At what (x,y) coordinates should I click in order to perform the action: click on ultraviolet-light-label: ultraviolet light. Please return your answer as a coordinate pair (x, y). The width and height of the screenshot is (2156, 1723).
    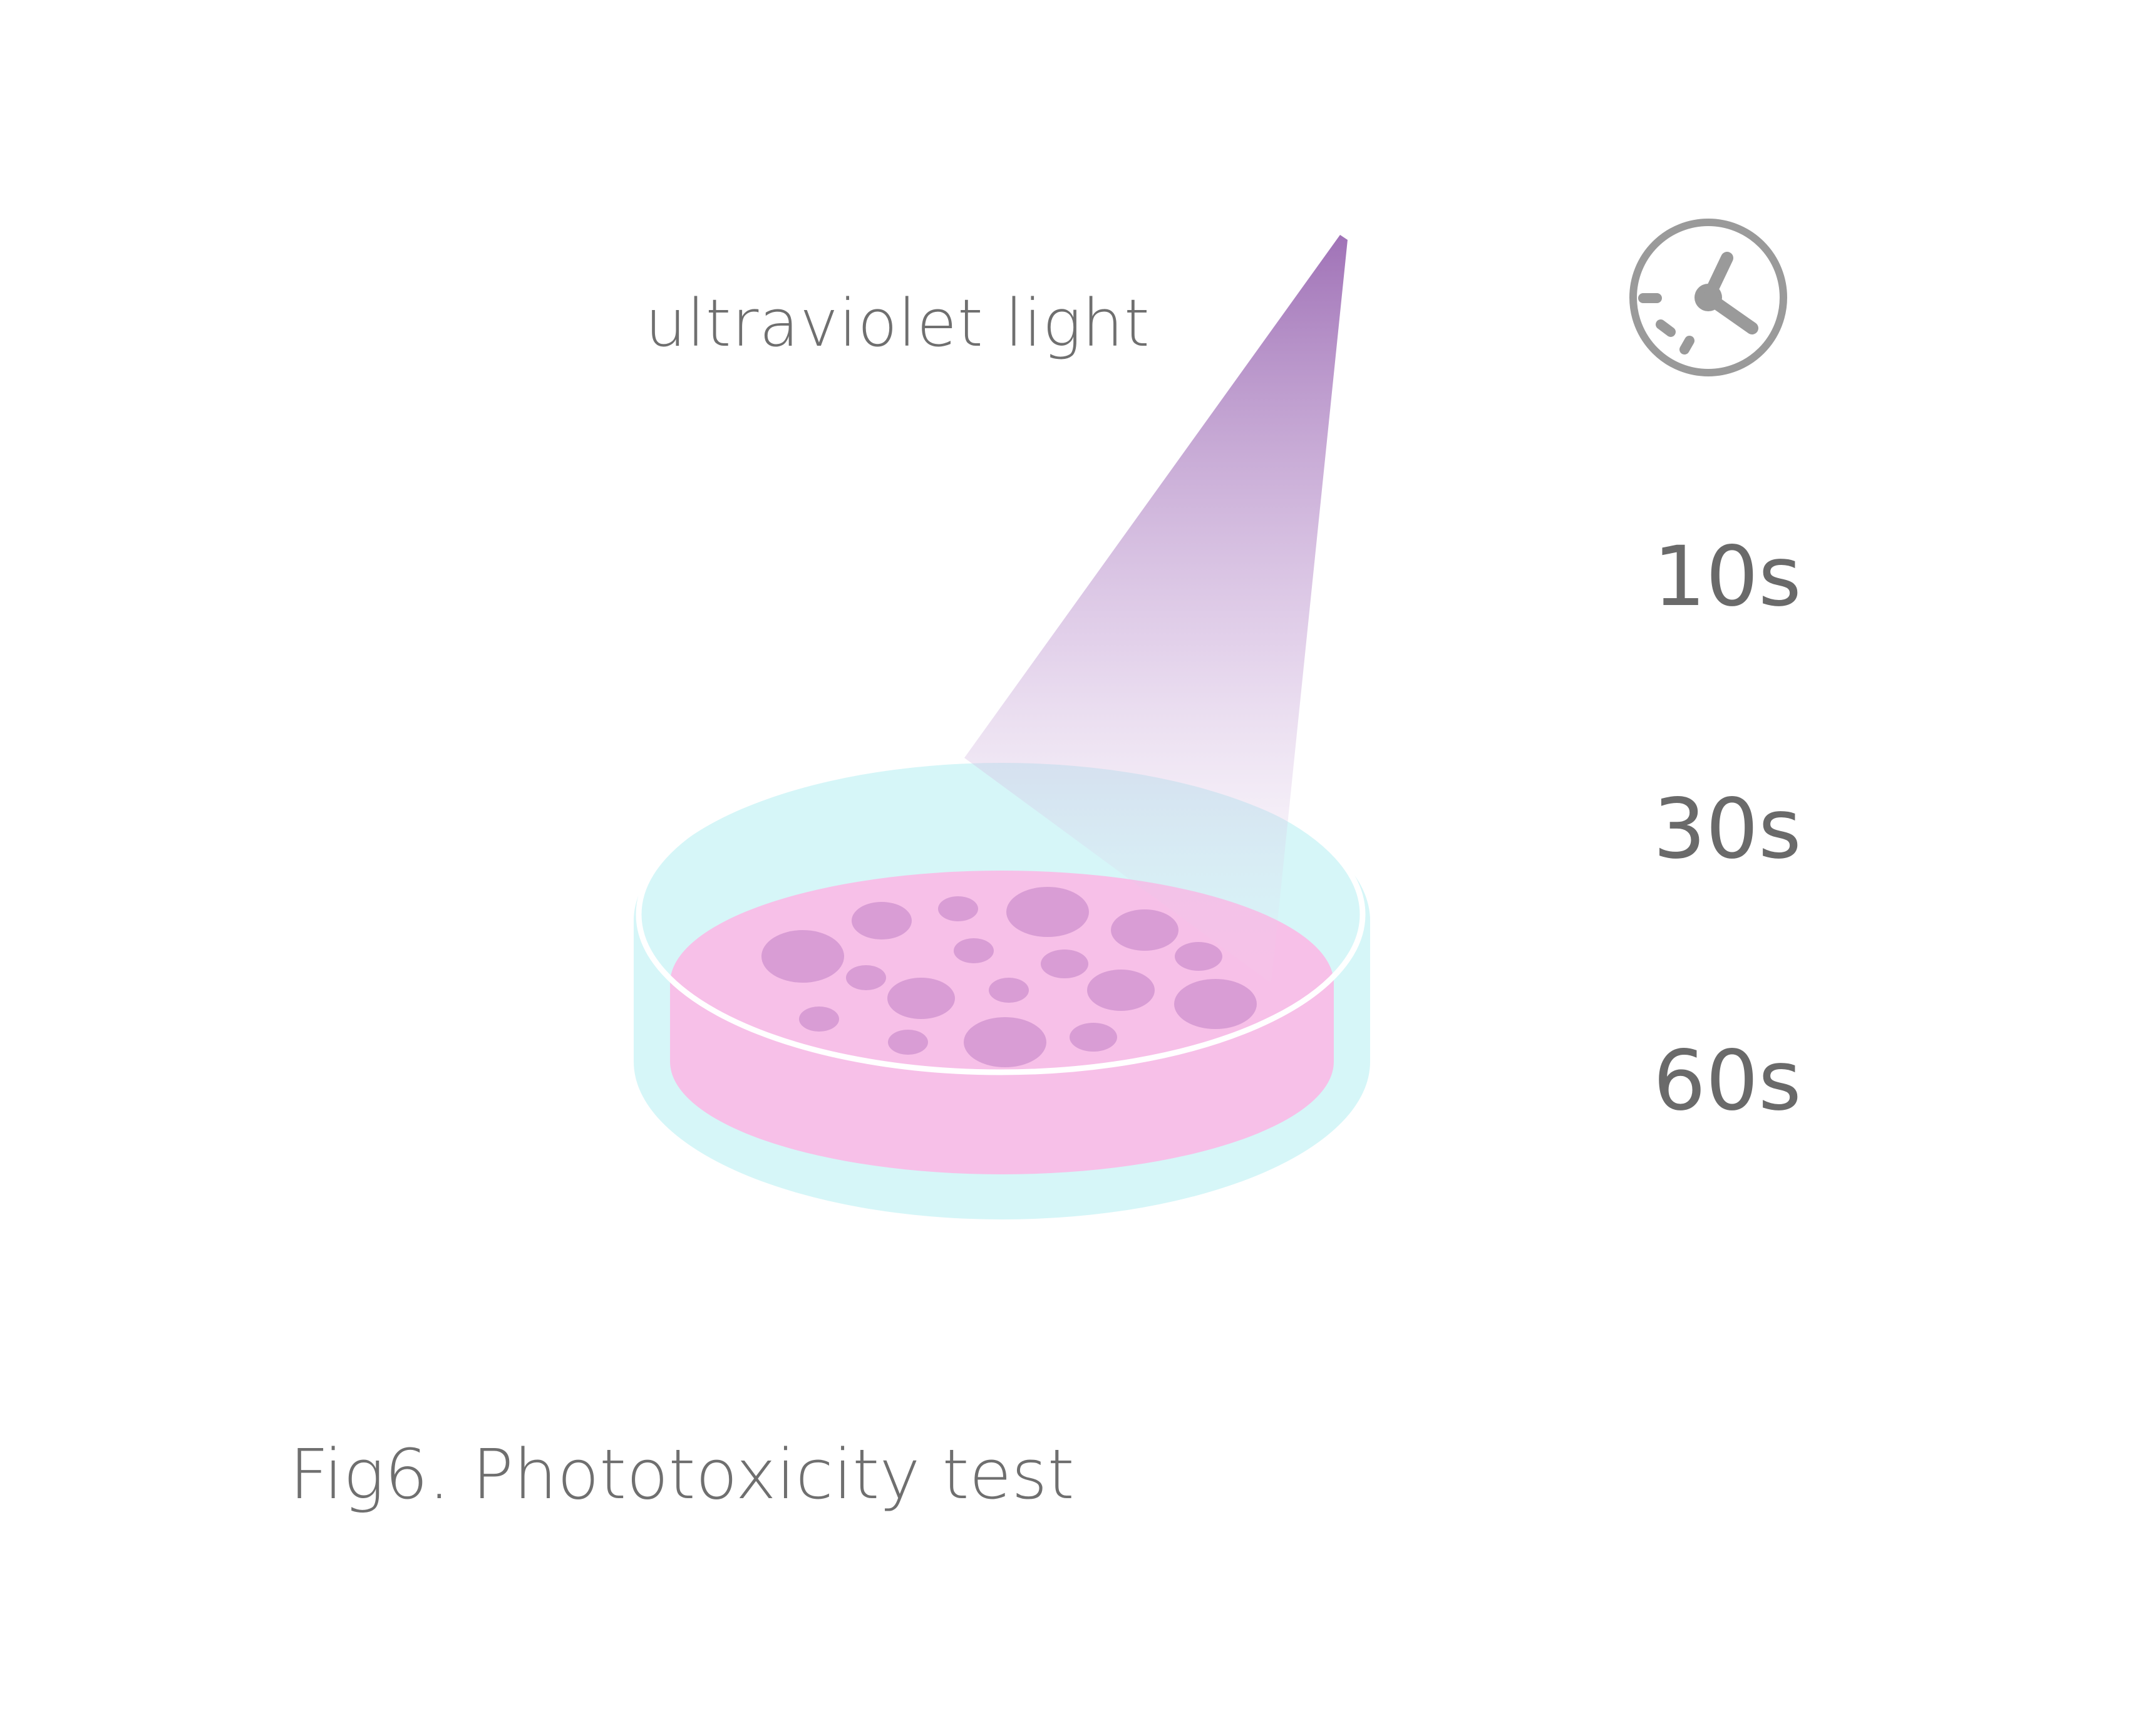
    Looking at the image, I should click on (898, 323).